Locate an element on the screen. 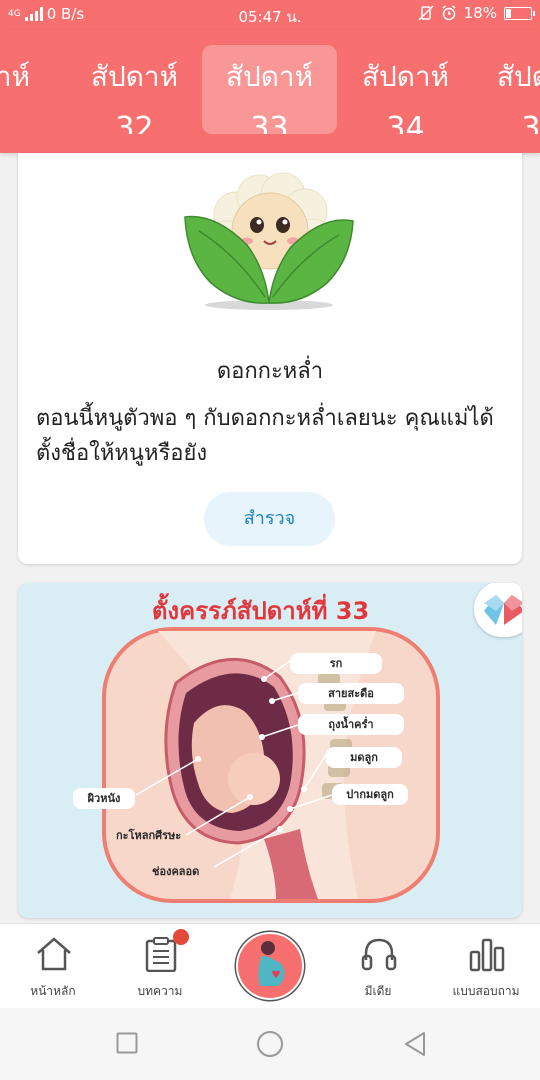 This screenshot has height=1080, width=540. tab-week-31: สัปดาห์ 31 is located at coordinates (27, 89).